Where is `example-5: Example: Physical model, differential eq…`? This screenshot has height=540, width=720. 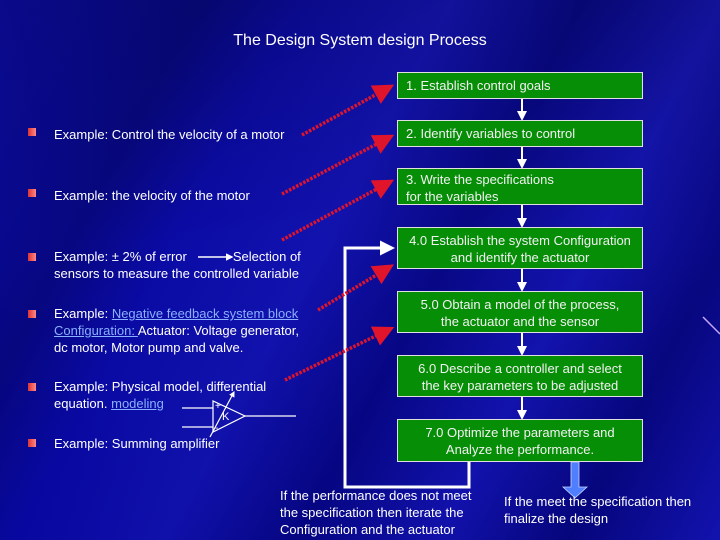 example-5: Example: Physical model, differential eq… is located at coordinates (160, 395).